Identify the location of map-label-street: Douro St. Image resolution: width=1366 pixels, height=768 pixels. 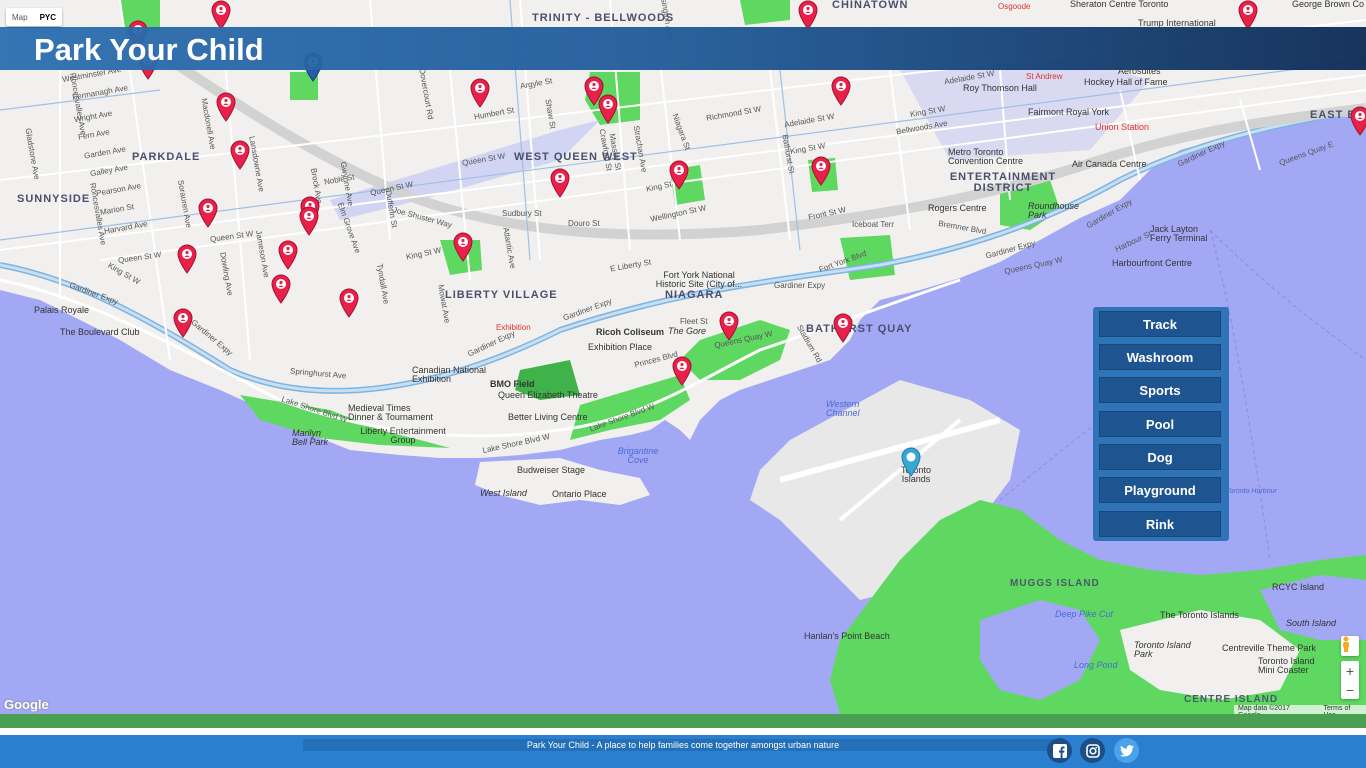
(584, 223).